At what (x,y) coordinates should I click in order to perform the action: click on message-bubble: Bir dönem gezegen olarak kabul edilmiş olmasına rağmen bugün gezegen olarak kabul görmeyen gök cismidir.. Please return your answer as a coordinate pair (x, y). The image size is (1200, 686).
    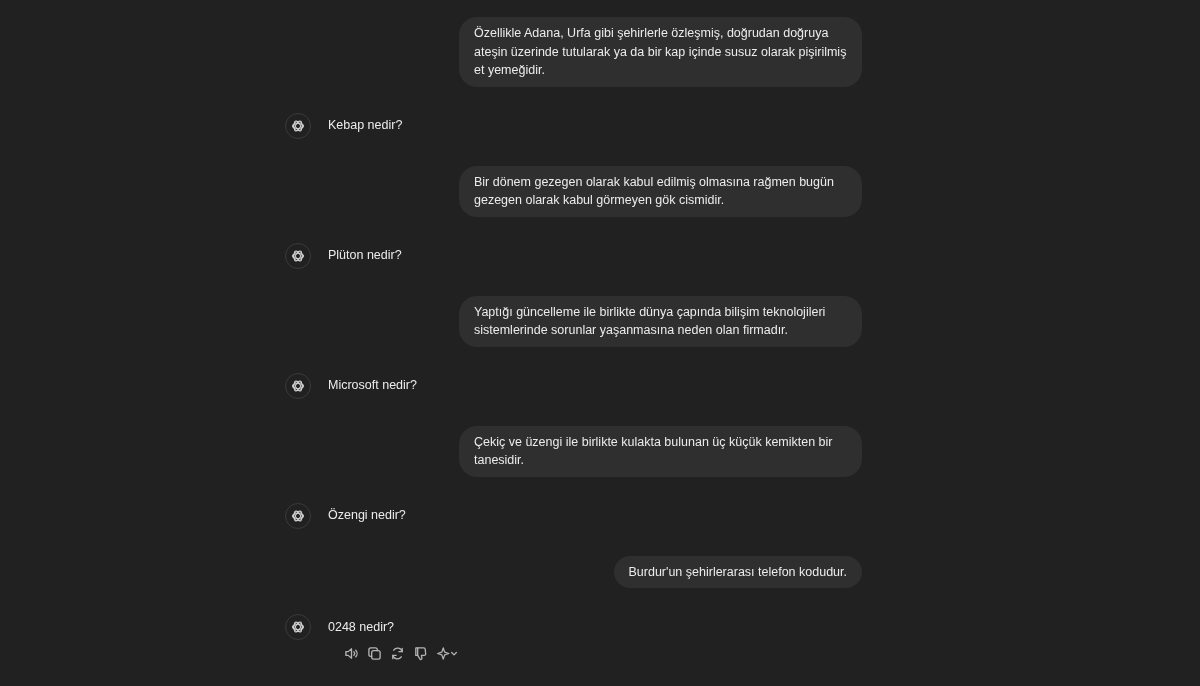
    Looking at the image, I should click on (660, 191).